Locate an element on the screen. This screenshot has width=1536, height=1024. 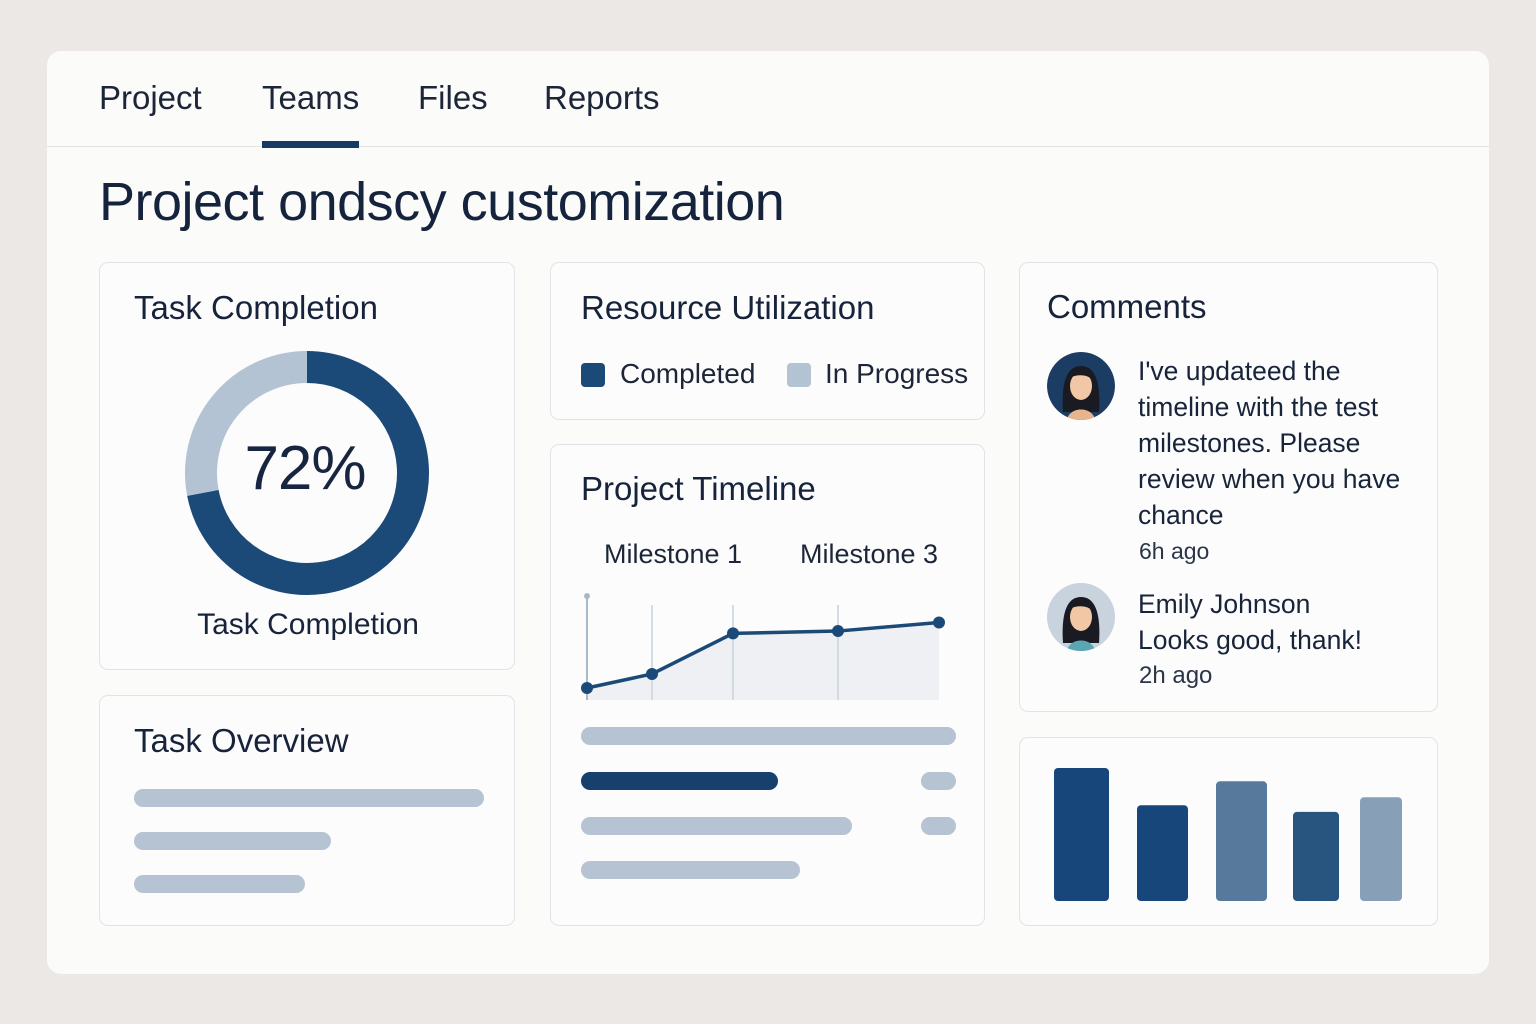
comment-author: Emily Johnson is located at coordinates (1224, 604).